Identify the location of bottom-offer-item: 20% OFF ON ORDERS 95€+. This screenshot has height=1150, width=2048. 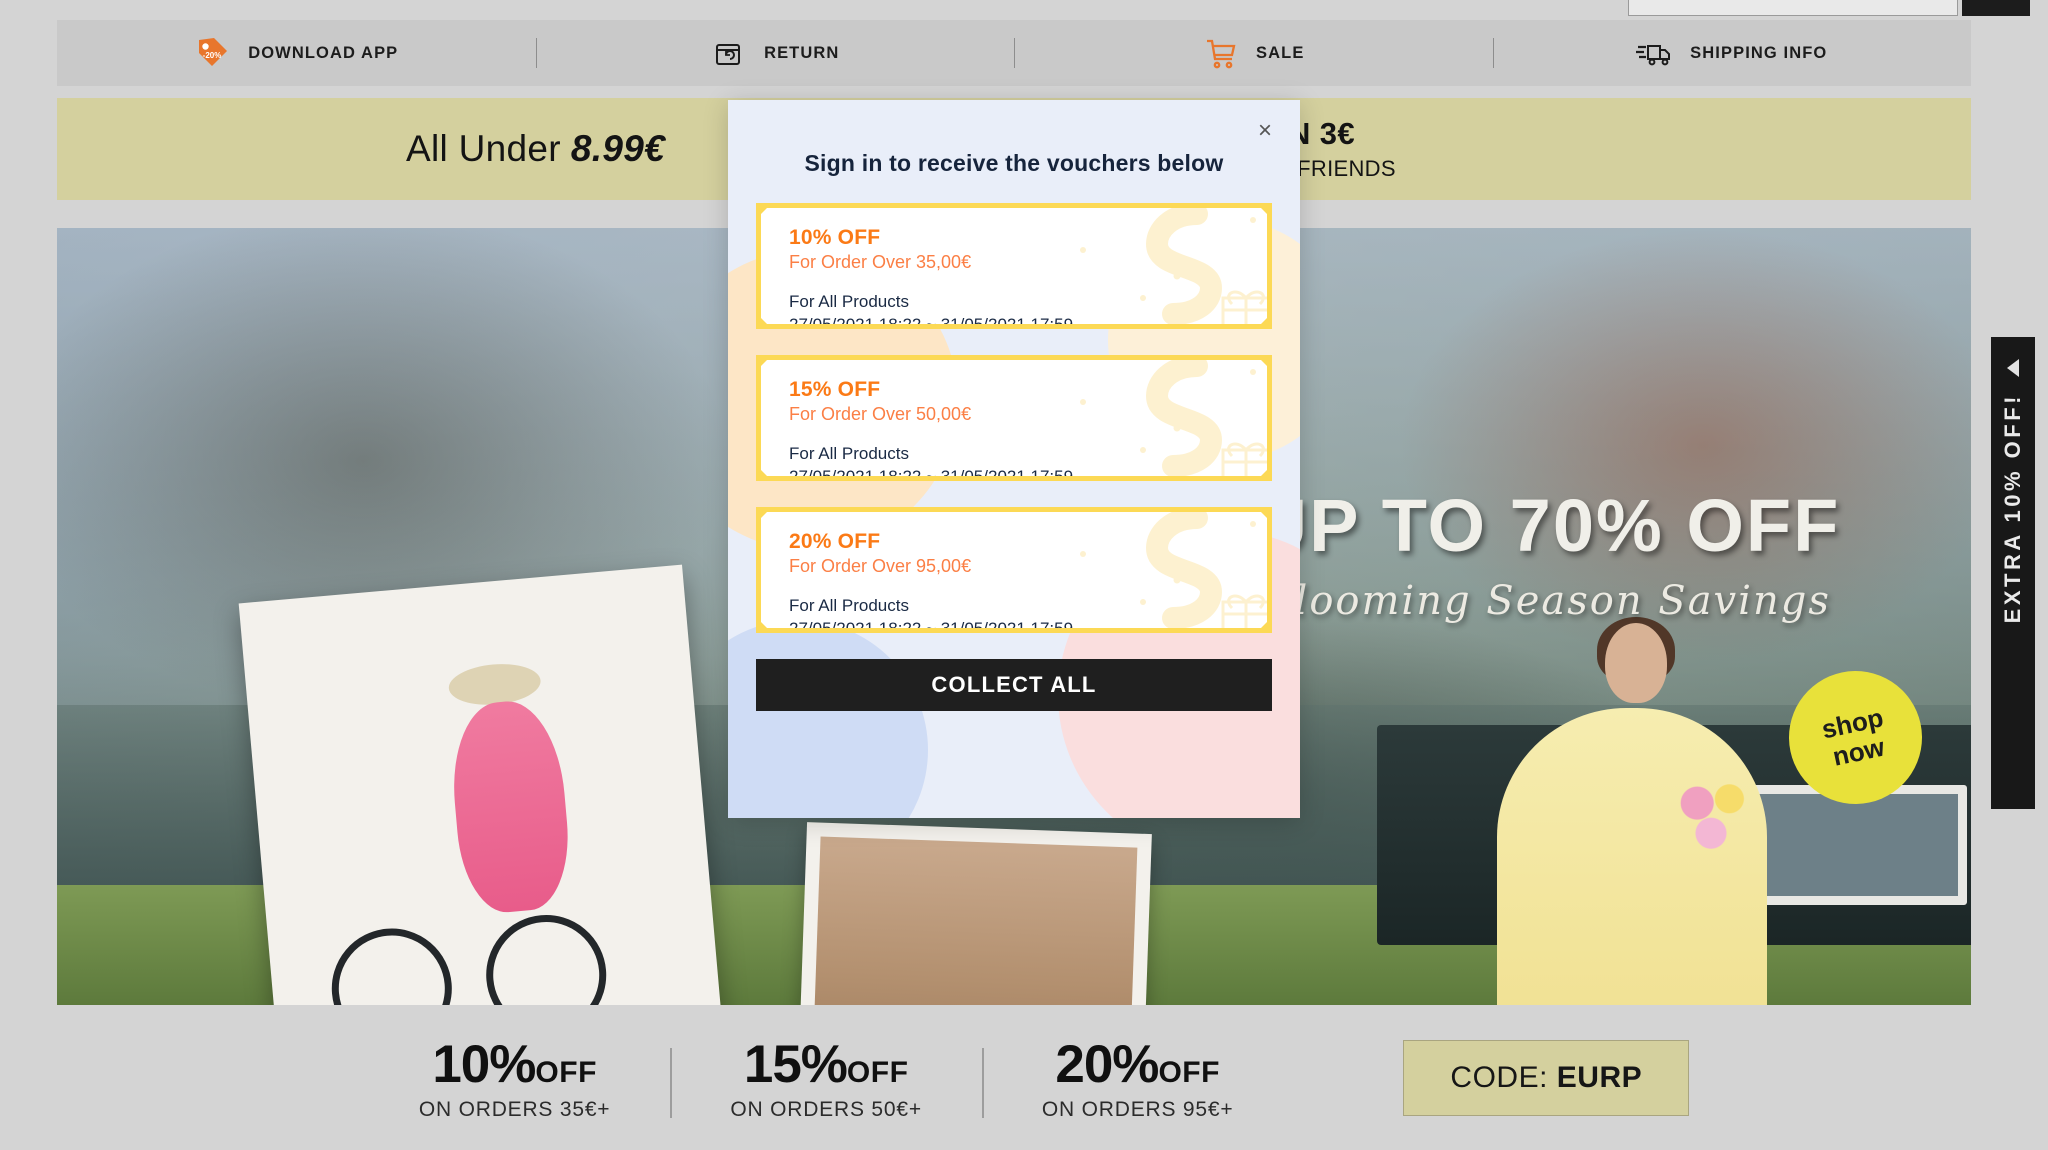
(1137, 1078).